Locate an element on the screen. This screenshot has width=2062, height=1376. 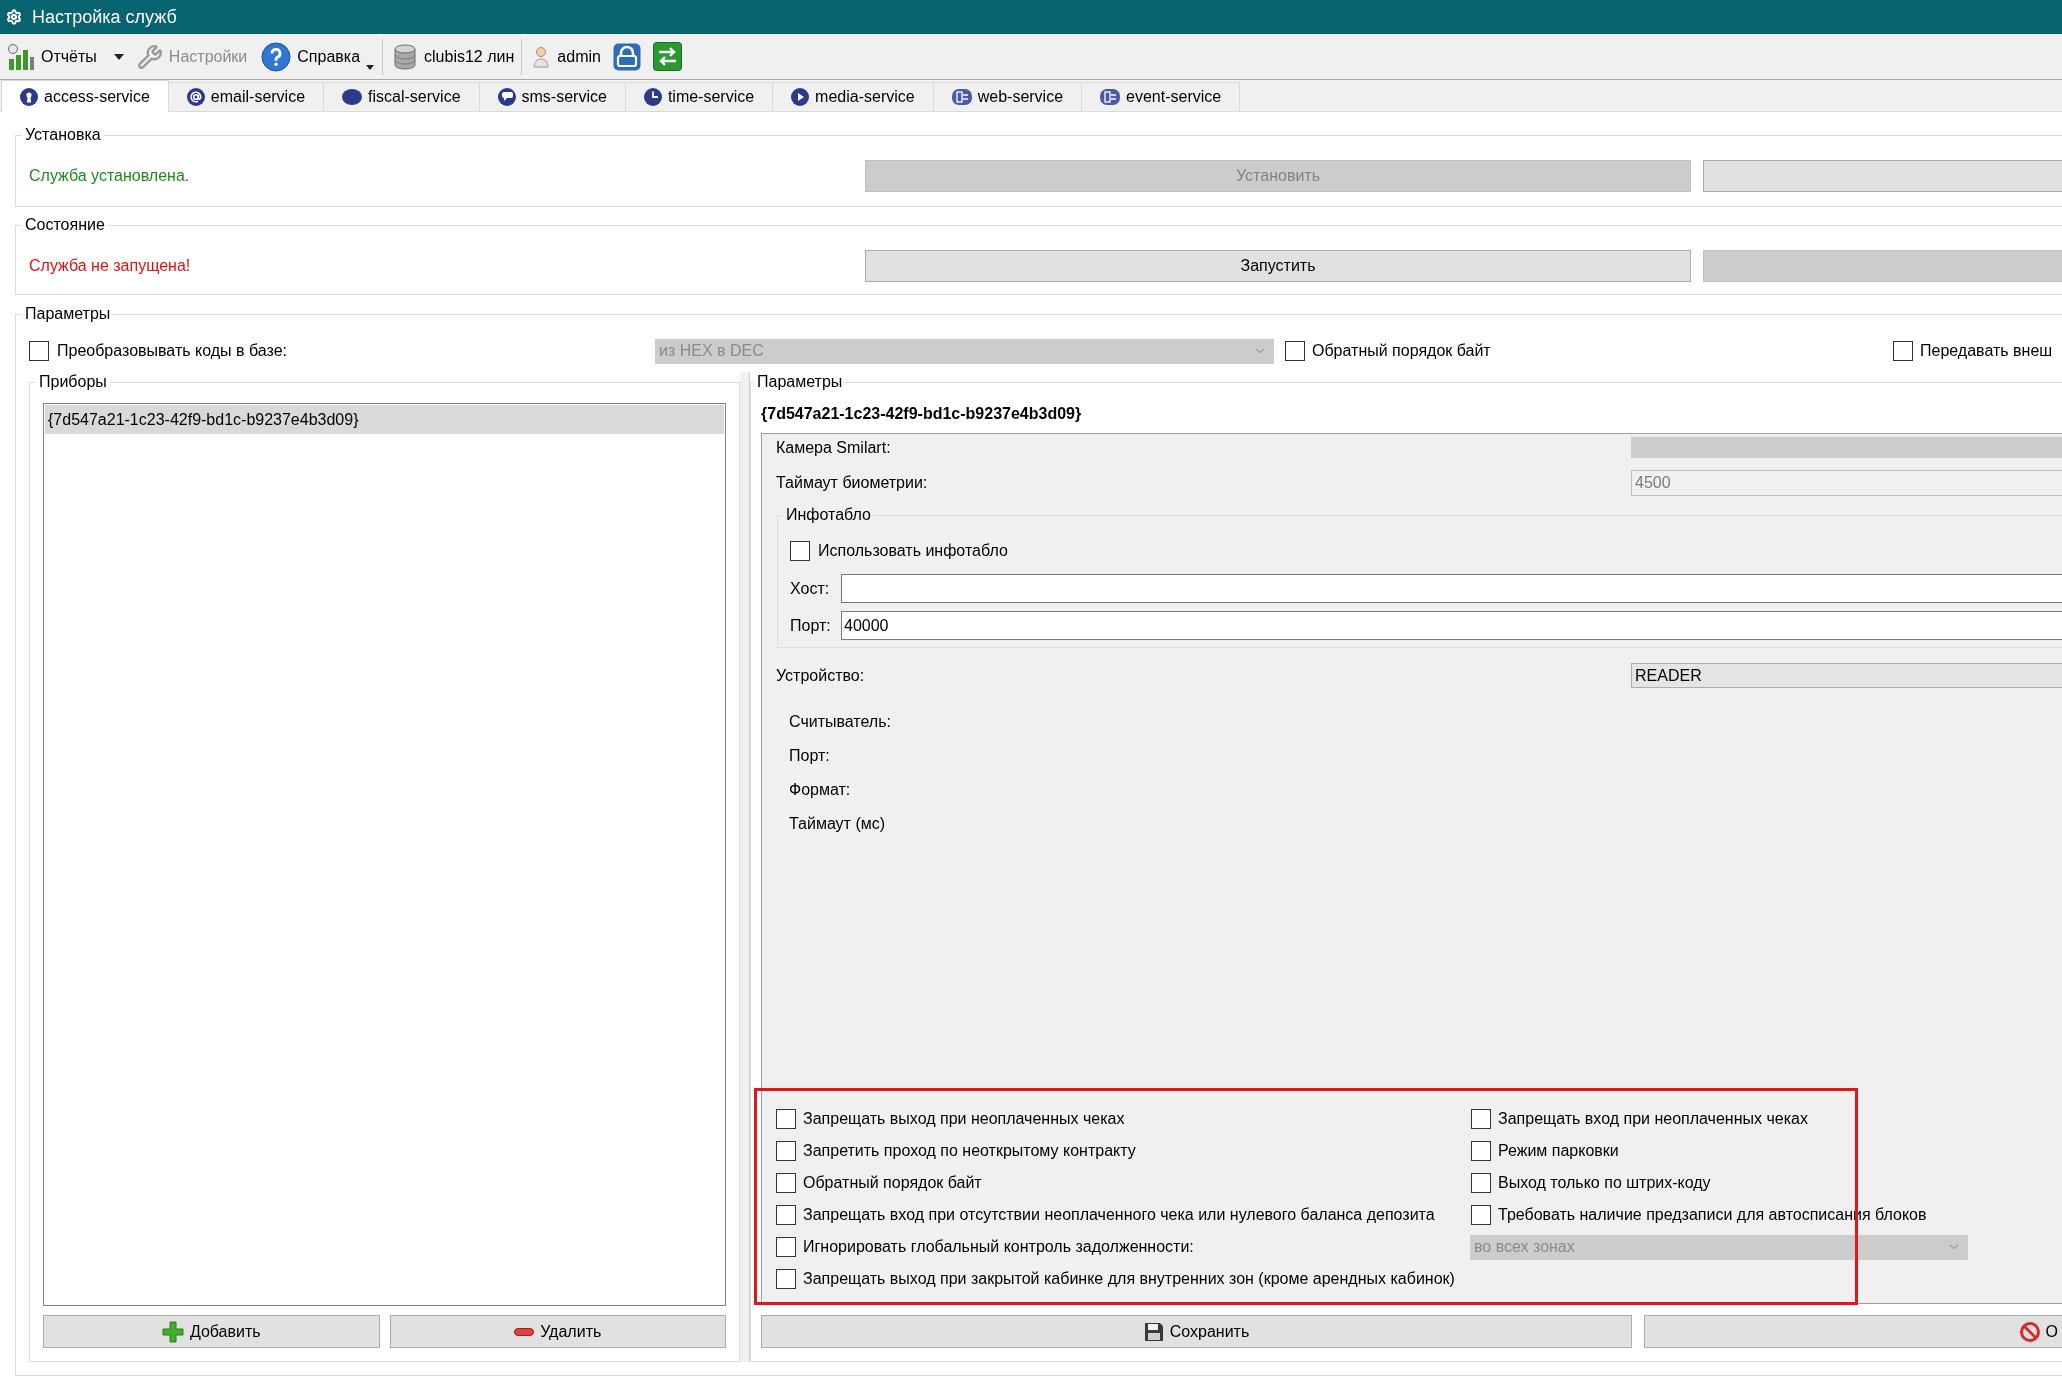
bar-chart-icon is located at coordinates (21, 56).